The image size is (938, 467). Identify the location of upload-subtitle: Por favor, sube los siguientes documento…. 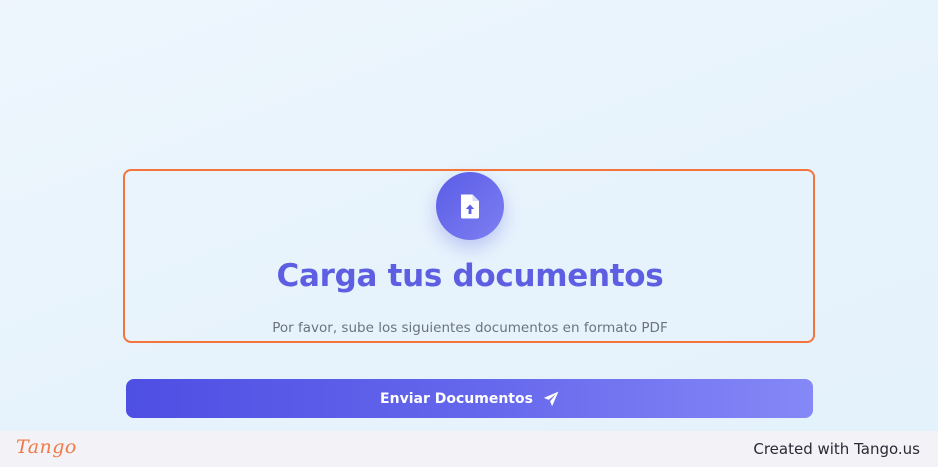
(470, 328).